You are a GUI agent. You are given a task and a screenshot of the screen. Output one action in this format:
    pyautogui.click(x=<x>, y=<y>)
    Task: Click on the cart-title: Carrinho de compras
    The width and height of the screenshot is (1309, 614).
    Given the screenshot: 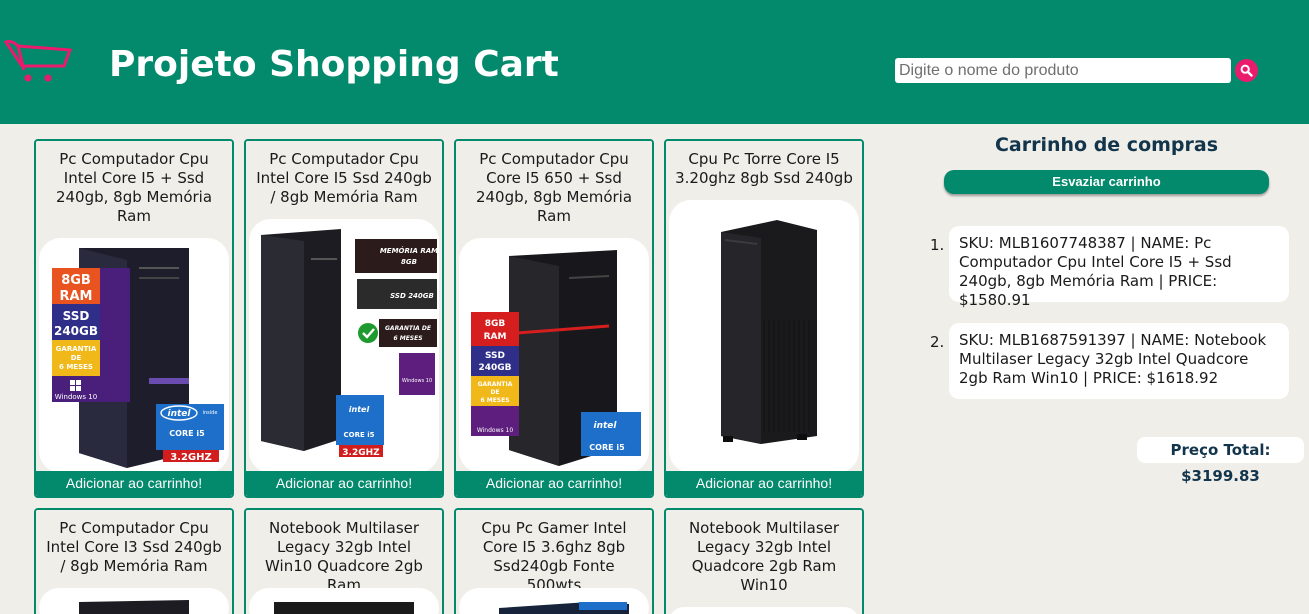 What is the action you would take?
    pyautogui.click(x=1106, y=145)
    